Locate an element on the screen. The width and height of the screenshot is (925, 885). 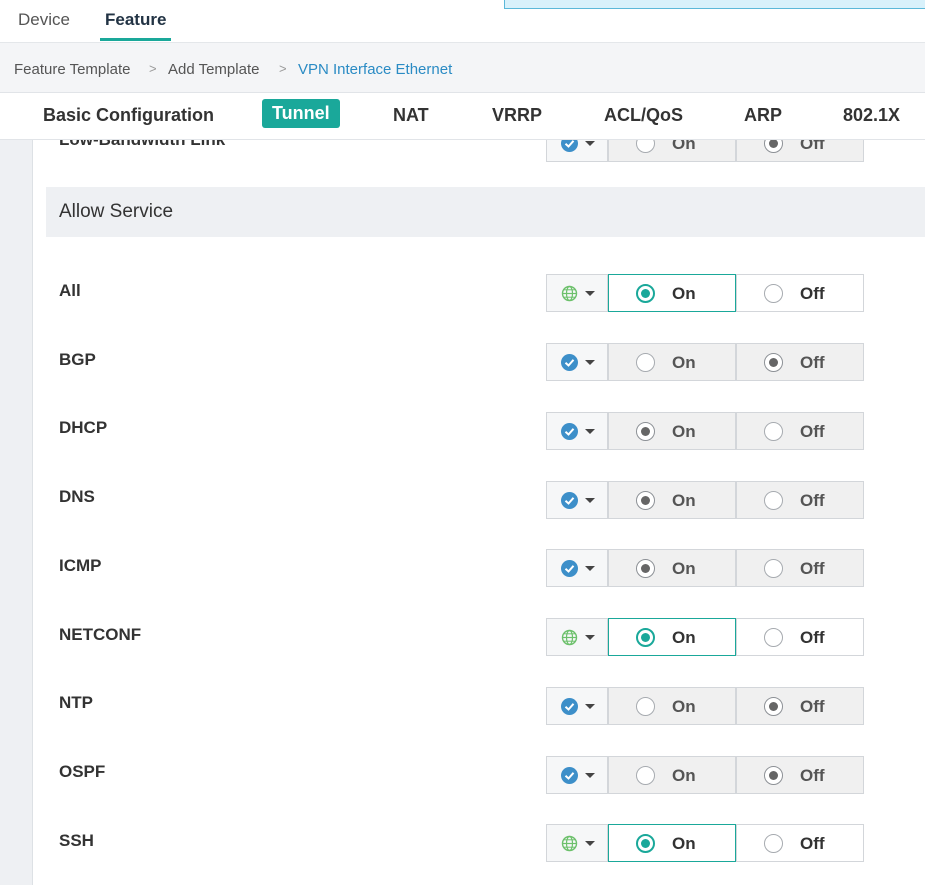
breadcrumb-vpn-interface-ethernet: VPN Interface Ethernet is located at coordinates (375, 69).